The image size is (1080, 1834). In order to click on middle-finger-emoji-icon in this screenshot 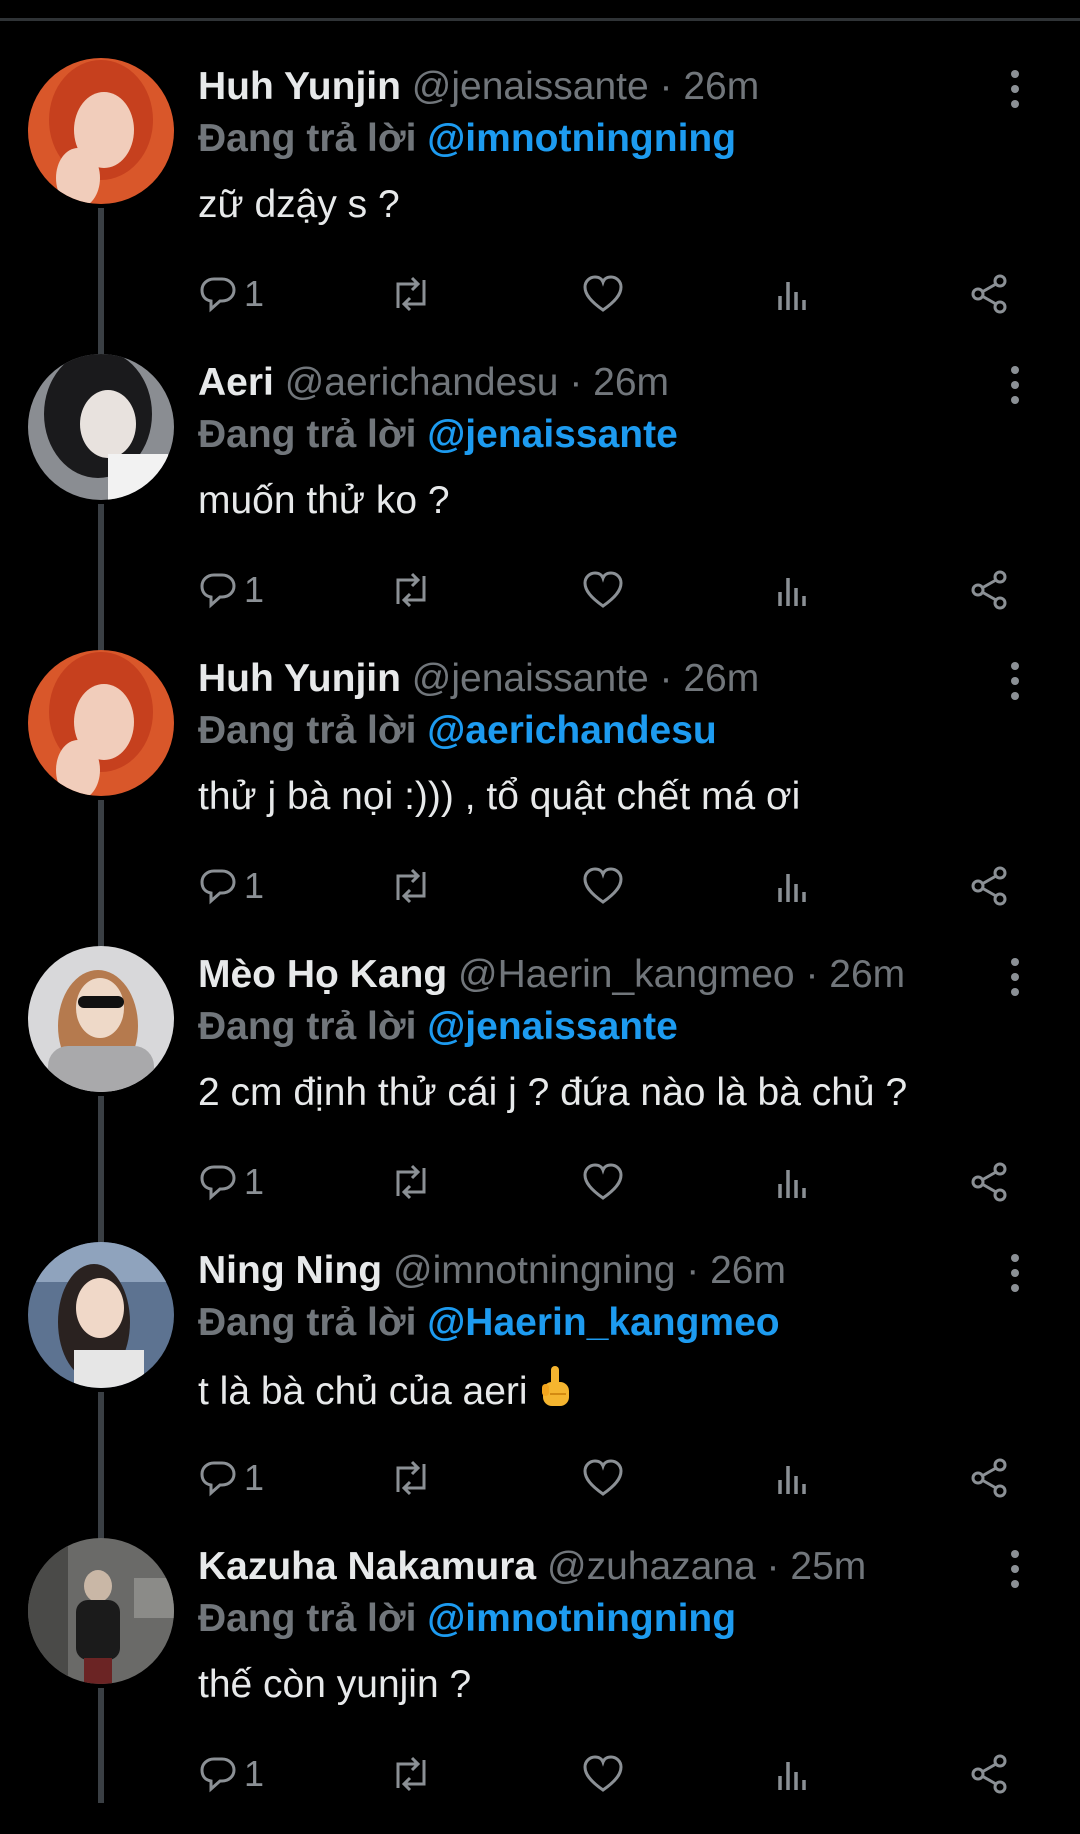, I will do `click(556, 1386)`.